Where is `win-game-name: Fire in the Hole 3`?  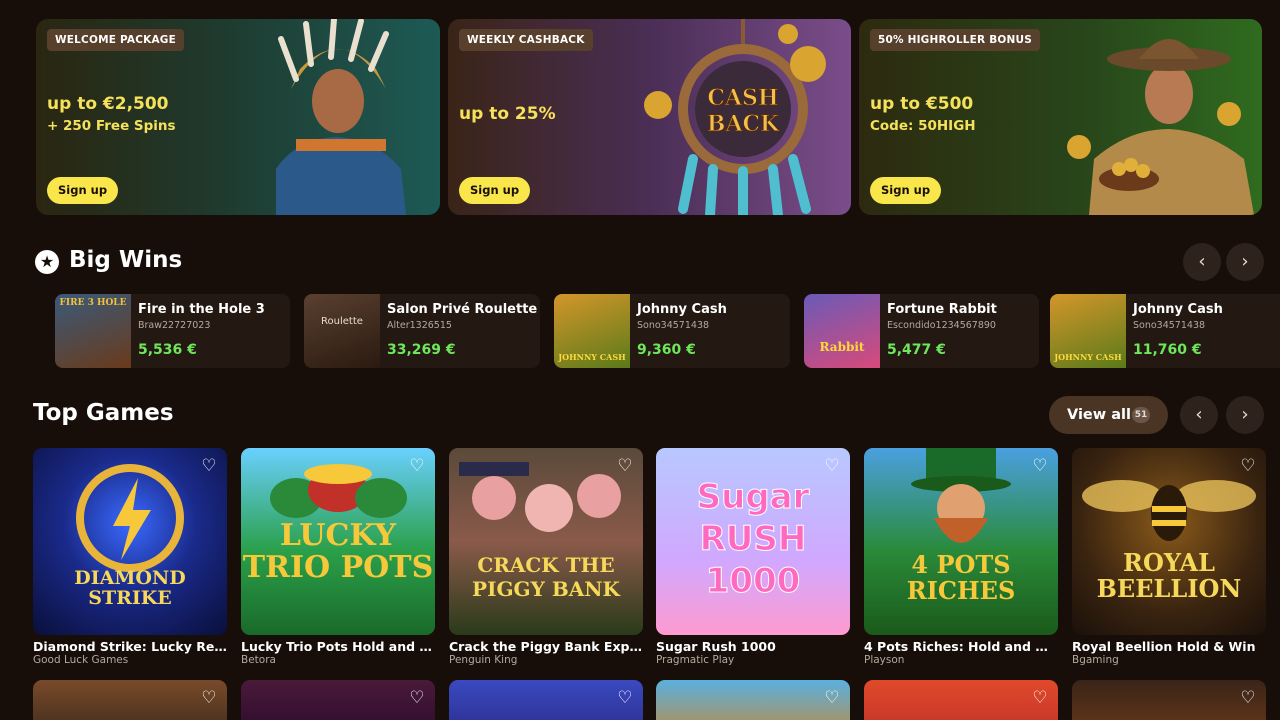
win-game-name: Fire in the Hole 3 is located at coordinates (201, 309).